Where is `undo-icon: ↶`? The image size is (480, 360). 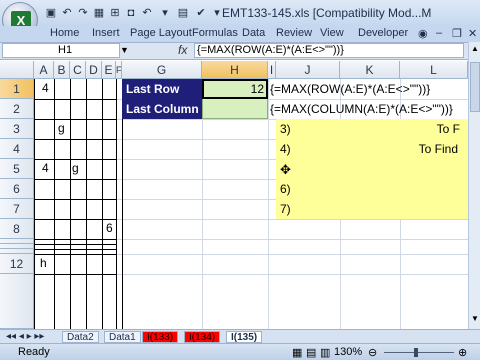
undo-icon: ↶ is located at coordinates (67, 13).